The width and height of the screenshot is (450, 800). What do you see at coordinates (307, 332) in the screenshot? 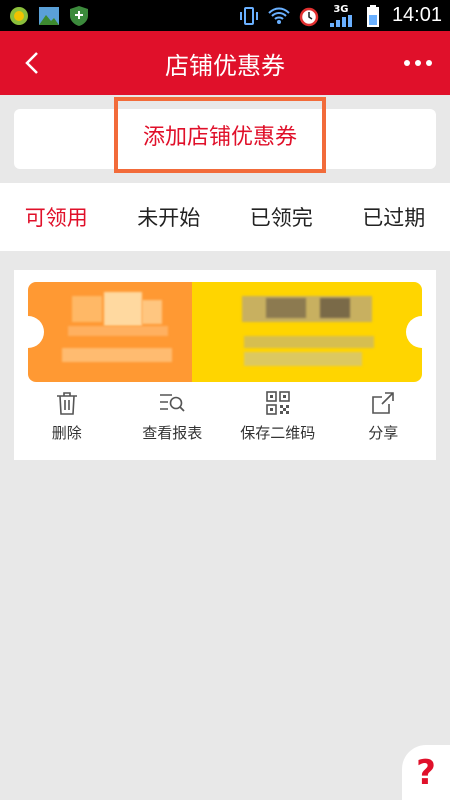
I see `coupon-info-panel` at bounding box center [307, 332].